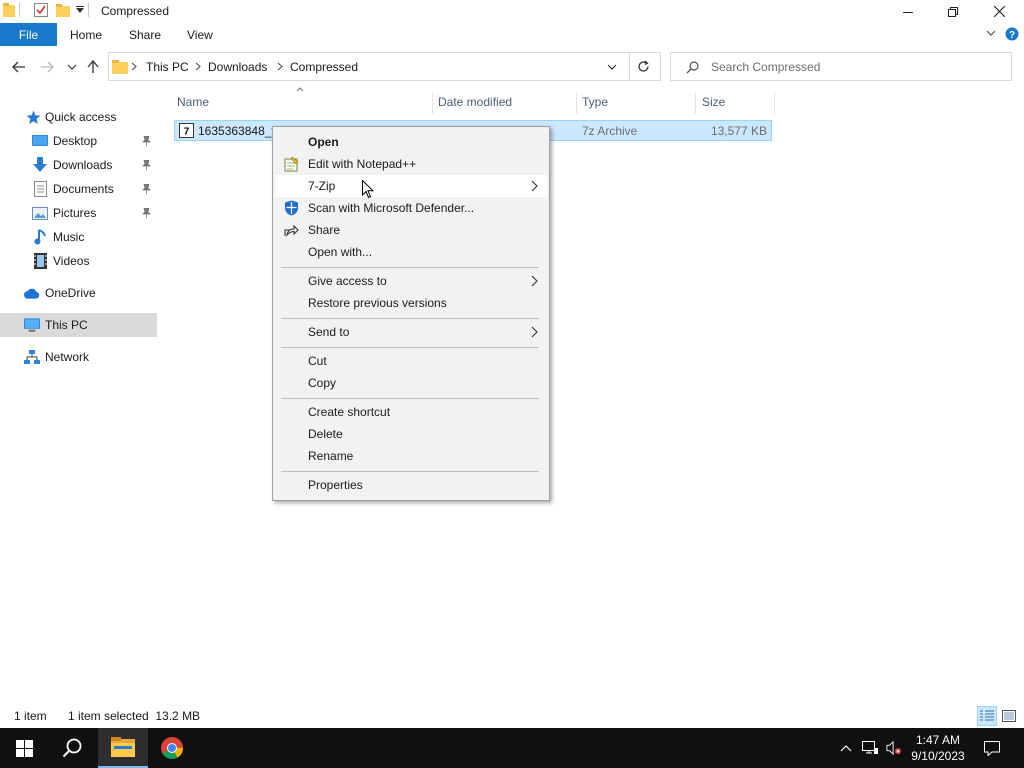  I want to click on sidebar-item-label: Downloads, so click(83, 165).